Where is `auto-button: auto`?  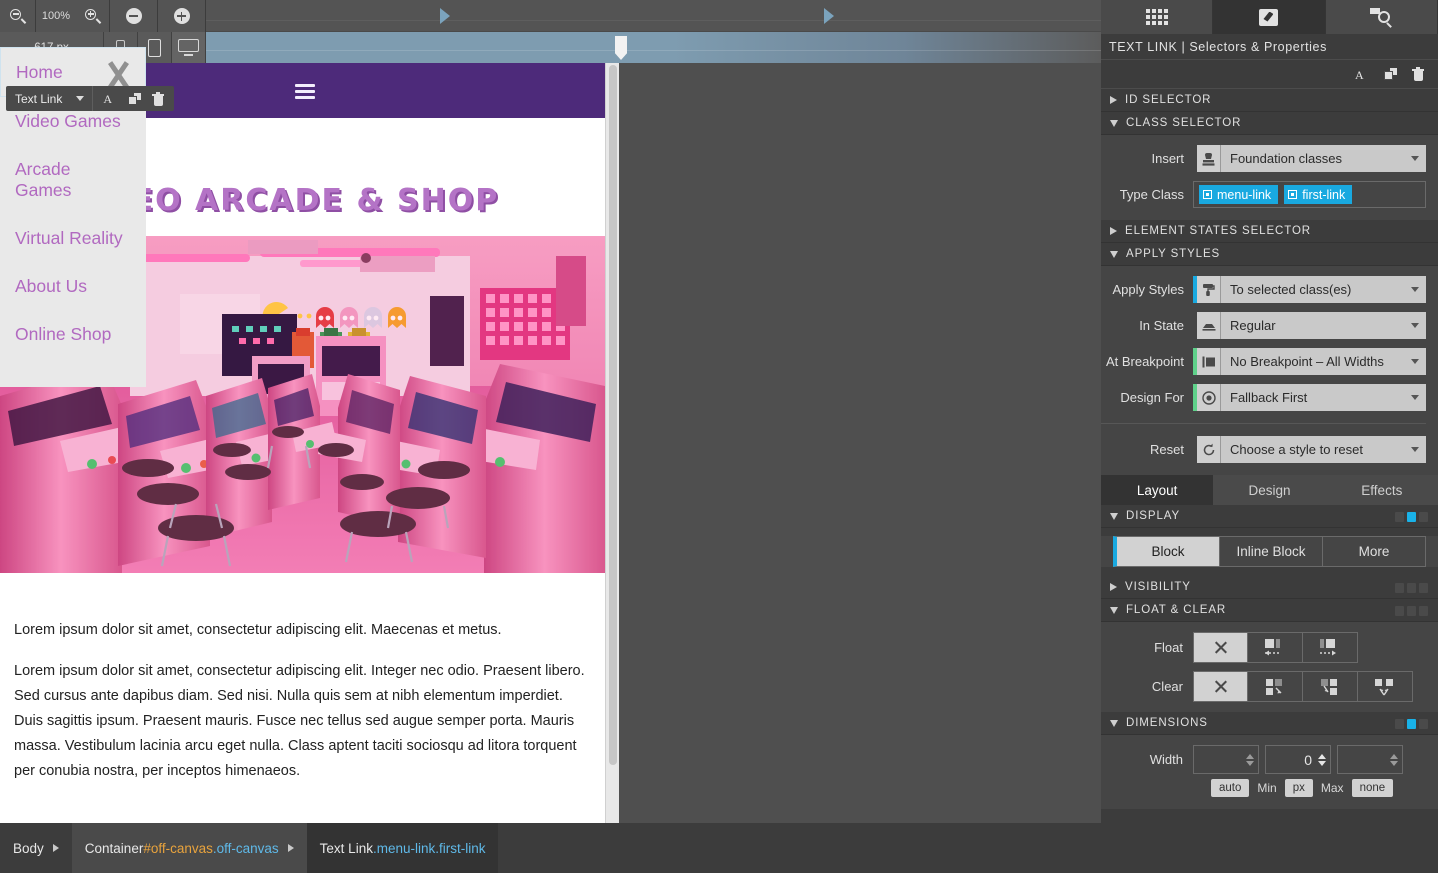 auto-button: auto is located at coordinates (1230, 788).